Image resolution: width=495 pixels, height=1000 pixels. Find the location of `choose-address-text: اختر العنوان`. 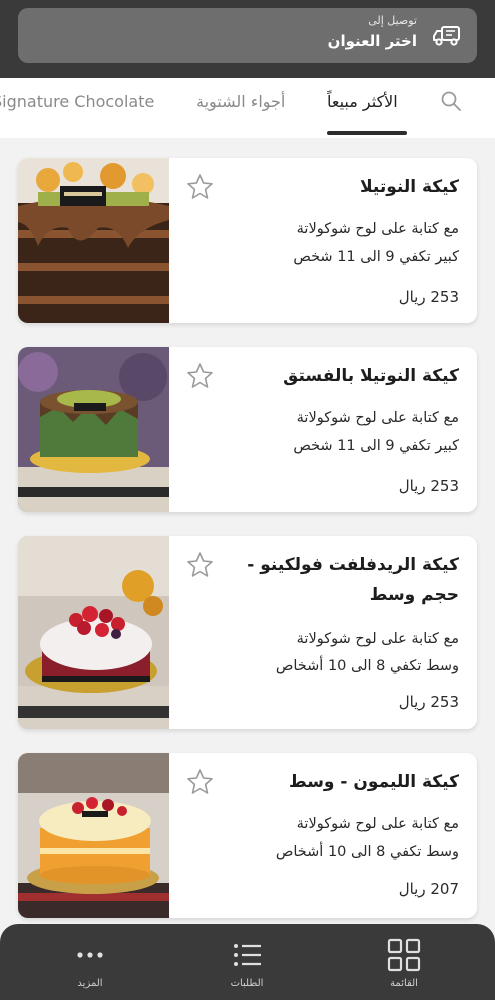

choose-address-text: اختر العنوان is located at coordinates (372, 41).